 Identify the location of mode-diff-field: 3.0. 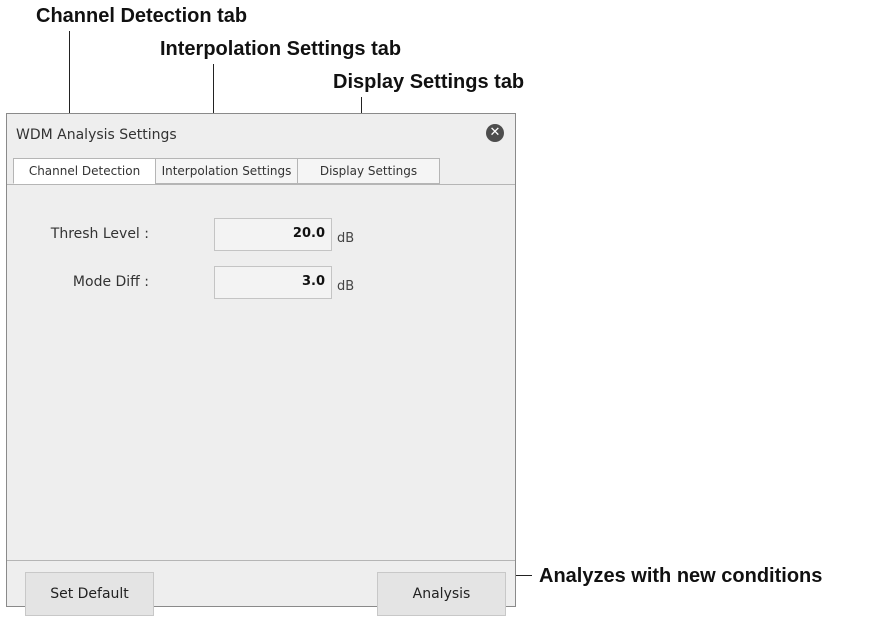
(273, 282).